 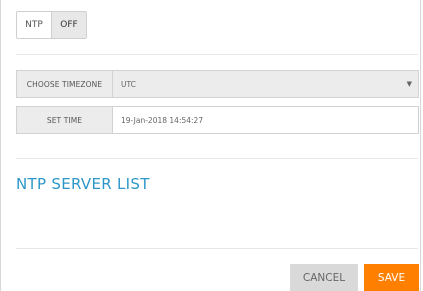 I want to click on ntp-toggle: NTP OFF, so click(x=51, y=25).